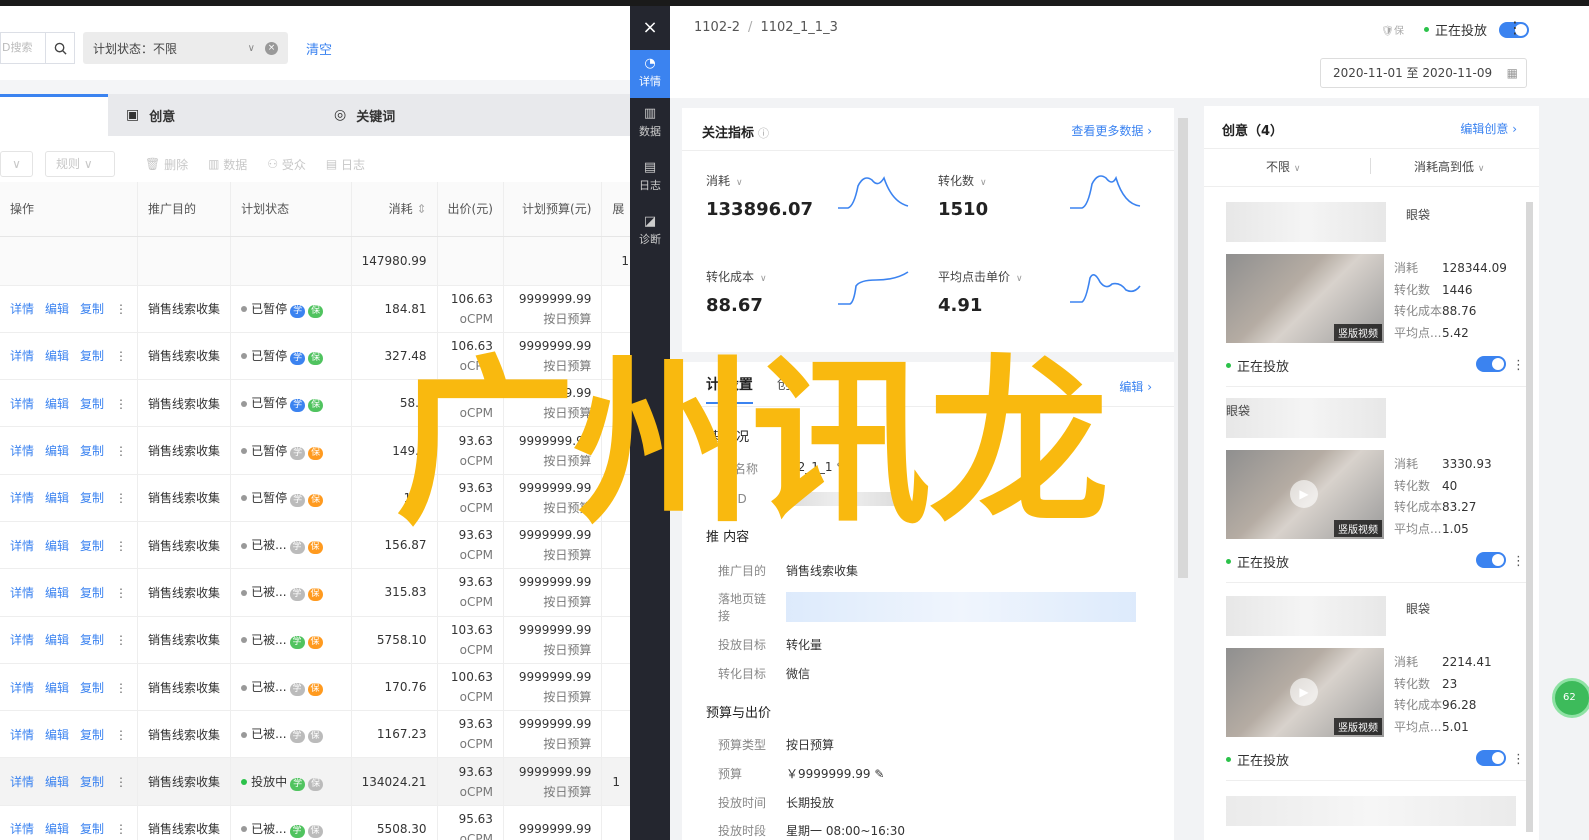 Image resolution: width=1589 pixels, height=840 pixels. What do you see at coordinates (150, 115) in the screenshot?
I see `tab-creative: ▣ 创意` at bounding box center [150, 115].